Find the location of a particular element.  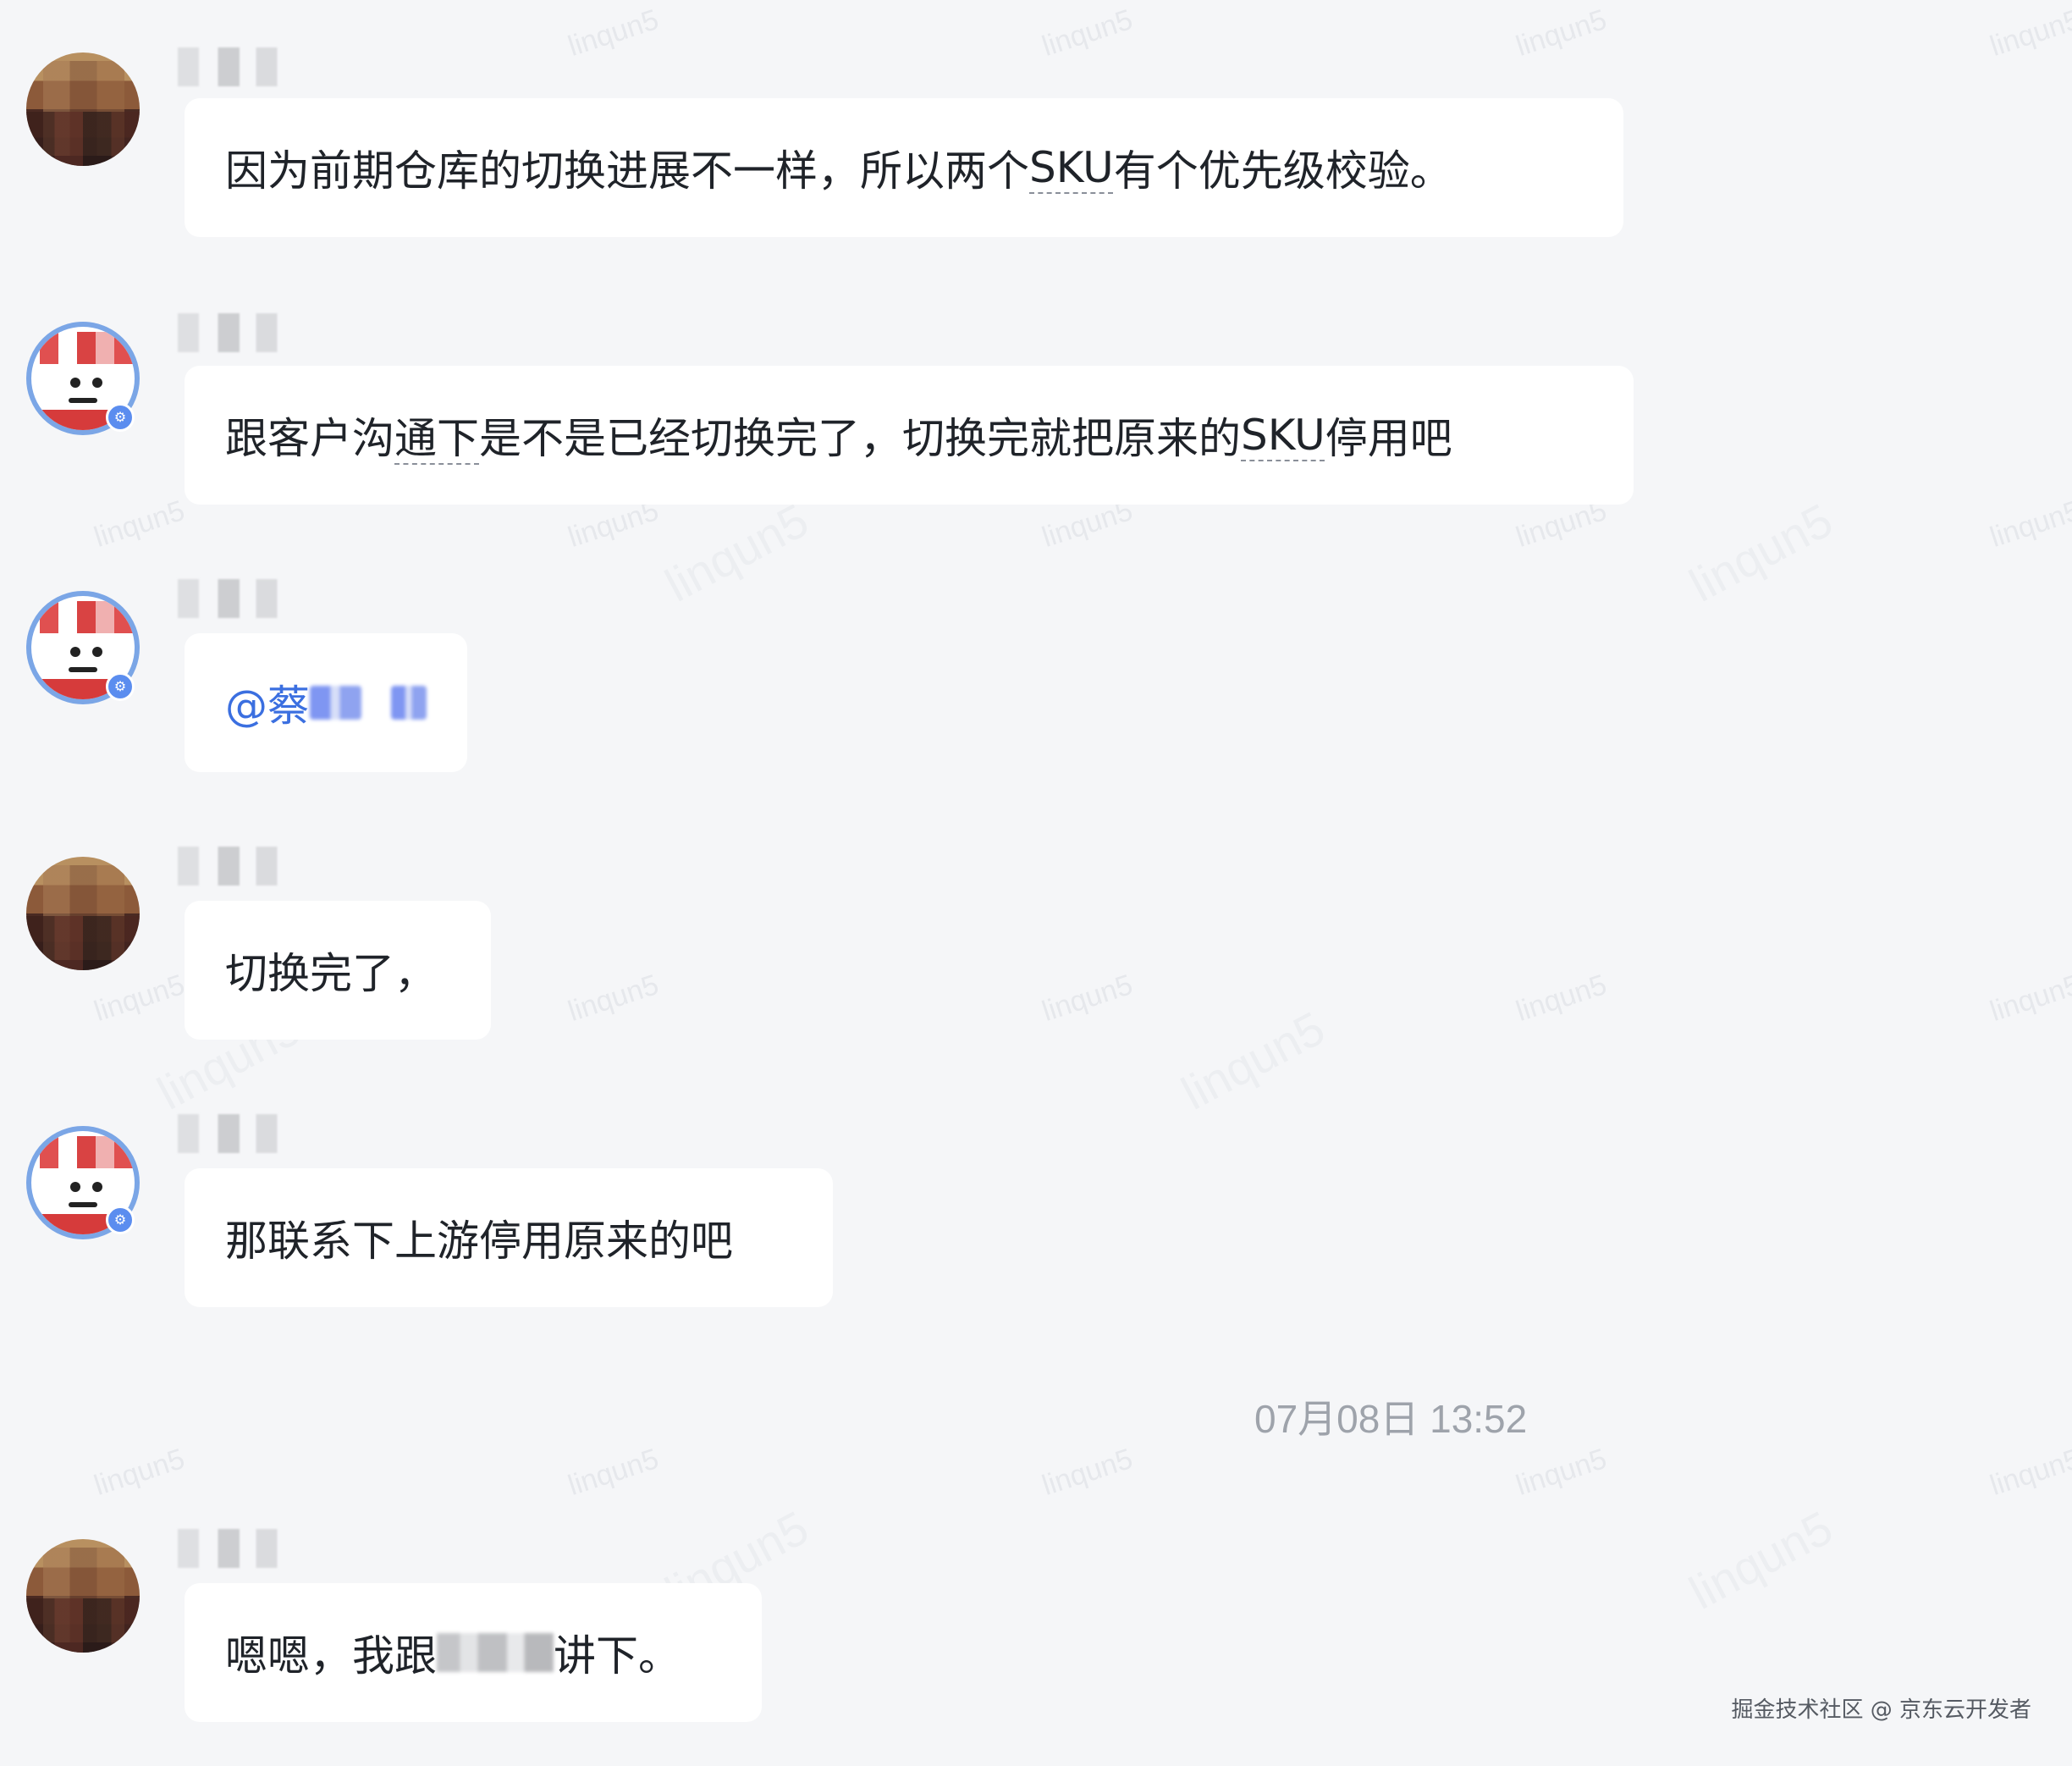

message-text-link: 通下 is located at coordinates (436, 435).